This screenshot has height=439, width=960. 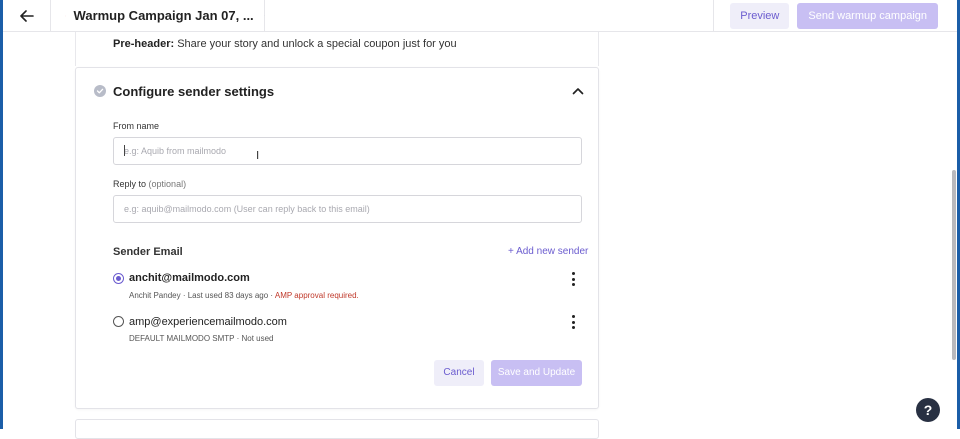 I want to click on help-button: ?, so click(x=928, y=410).